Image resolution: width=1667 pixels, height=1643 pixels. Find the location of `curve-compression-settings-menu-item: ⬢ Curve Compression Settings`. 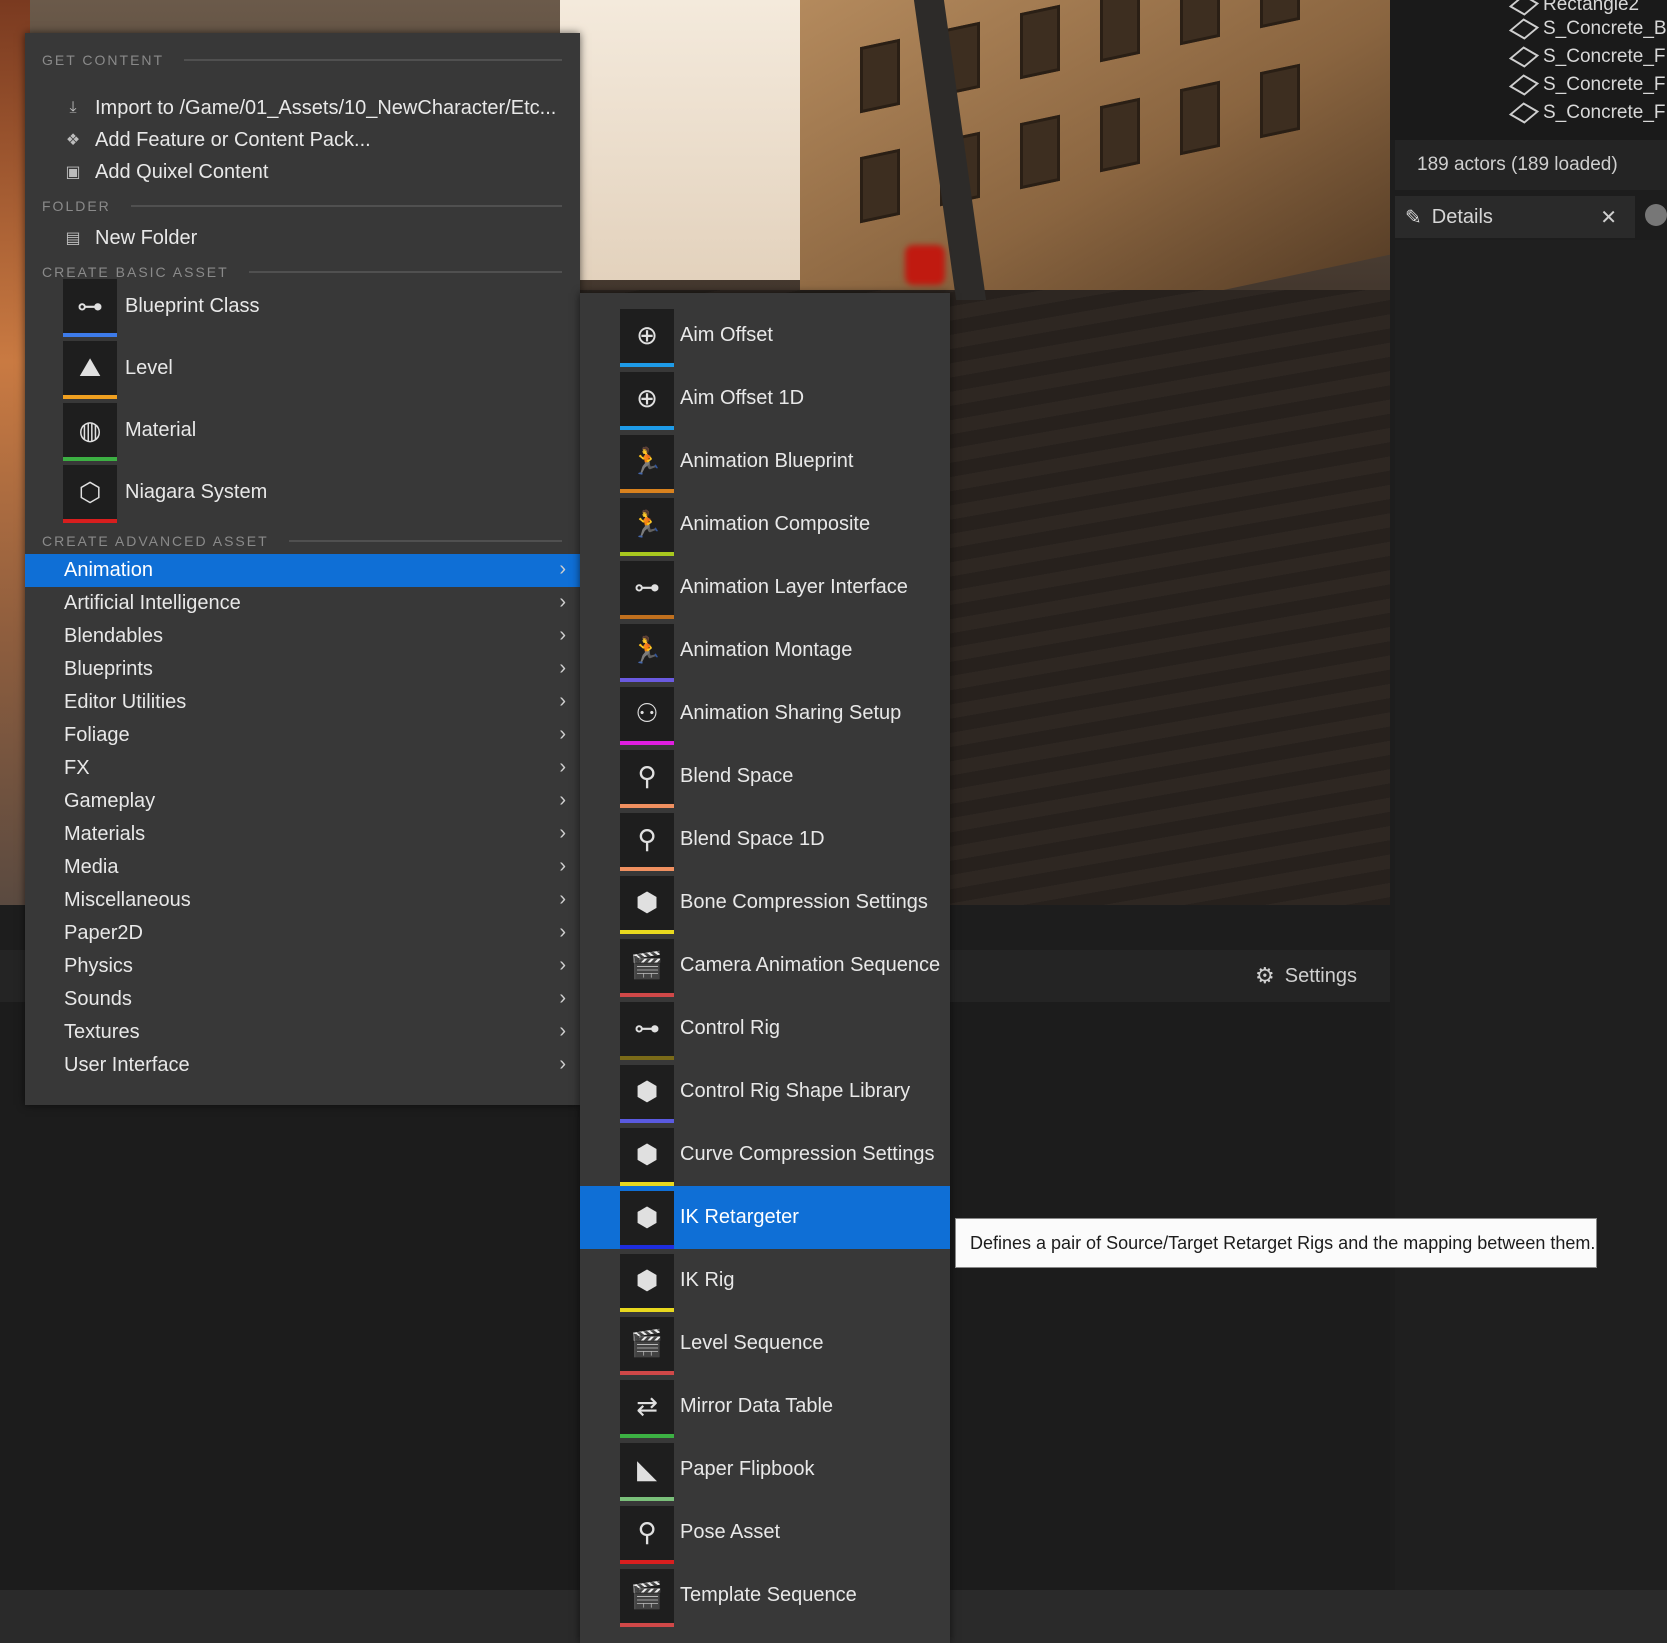

curve-compression-settings-menu-item: ⬢ Curve Compression Settings is located at coordinates (765, 1154).